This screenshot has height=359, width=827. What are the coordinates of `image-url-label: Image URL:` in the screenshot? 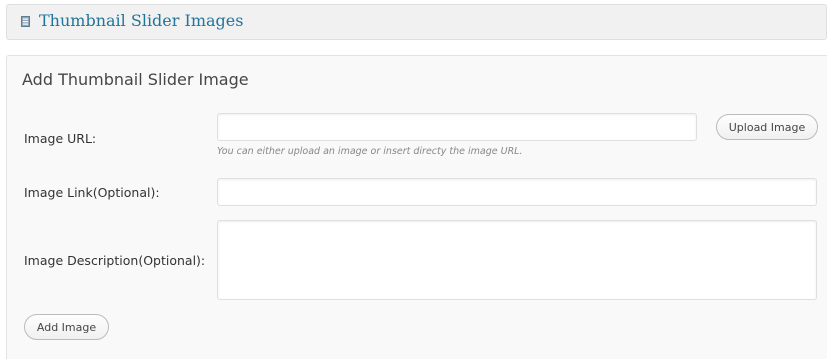 It's located at (60, 138).